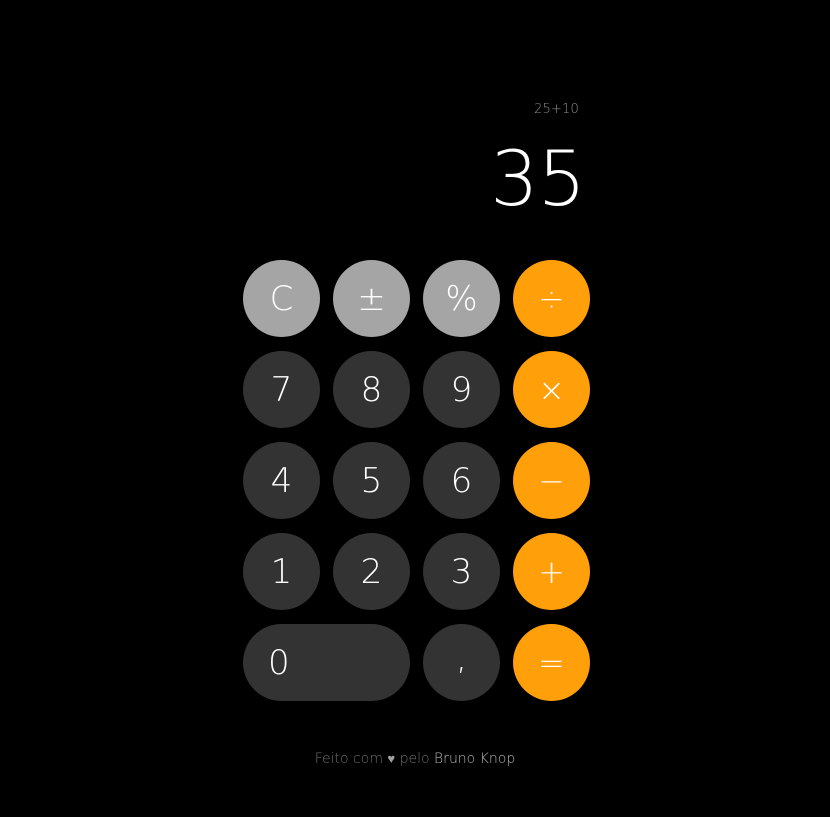  Describe the element at coordinates (371, 298) in the screenshot. I see `toggle-sign-button: ±` at that location.